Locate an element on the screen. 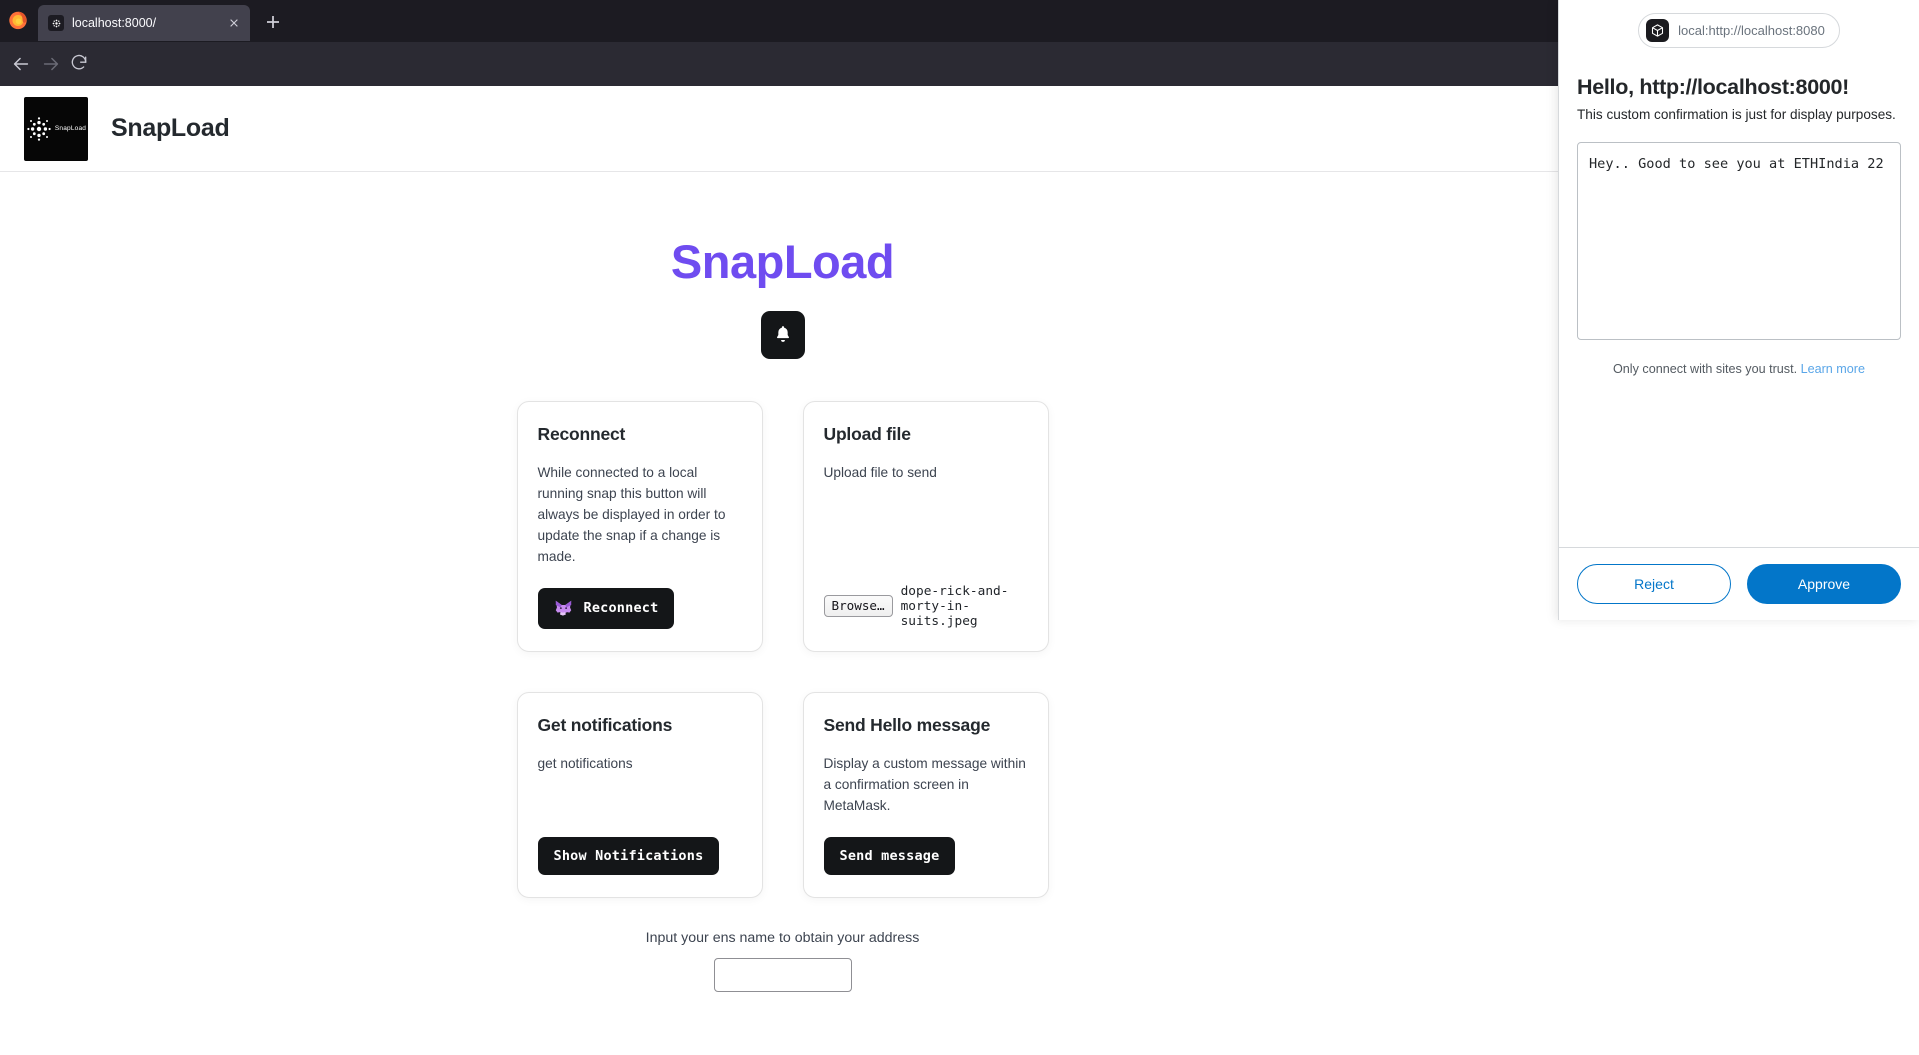 The height and width of the screenshot is (1055, 1919). hero-title: SnapLoad is located at coordinates (782, 261).